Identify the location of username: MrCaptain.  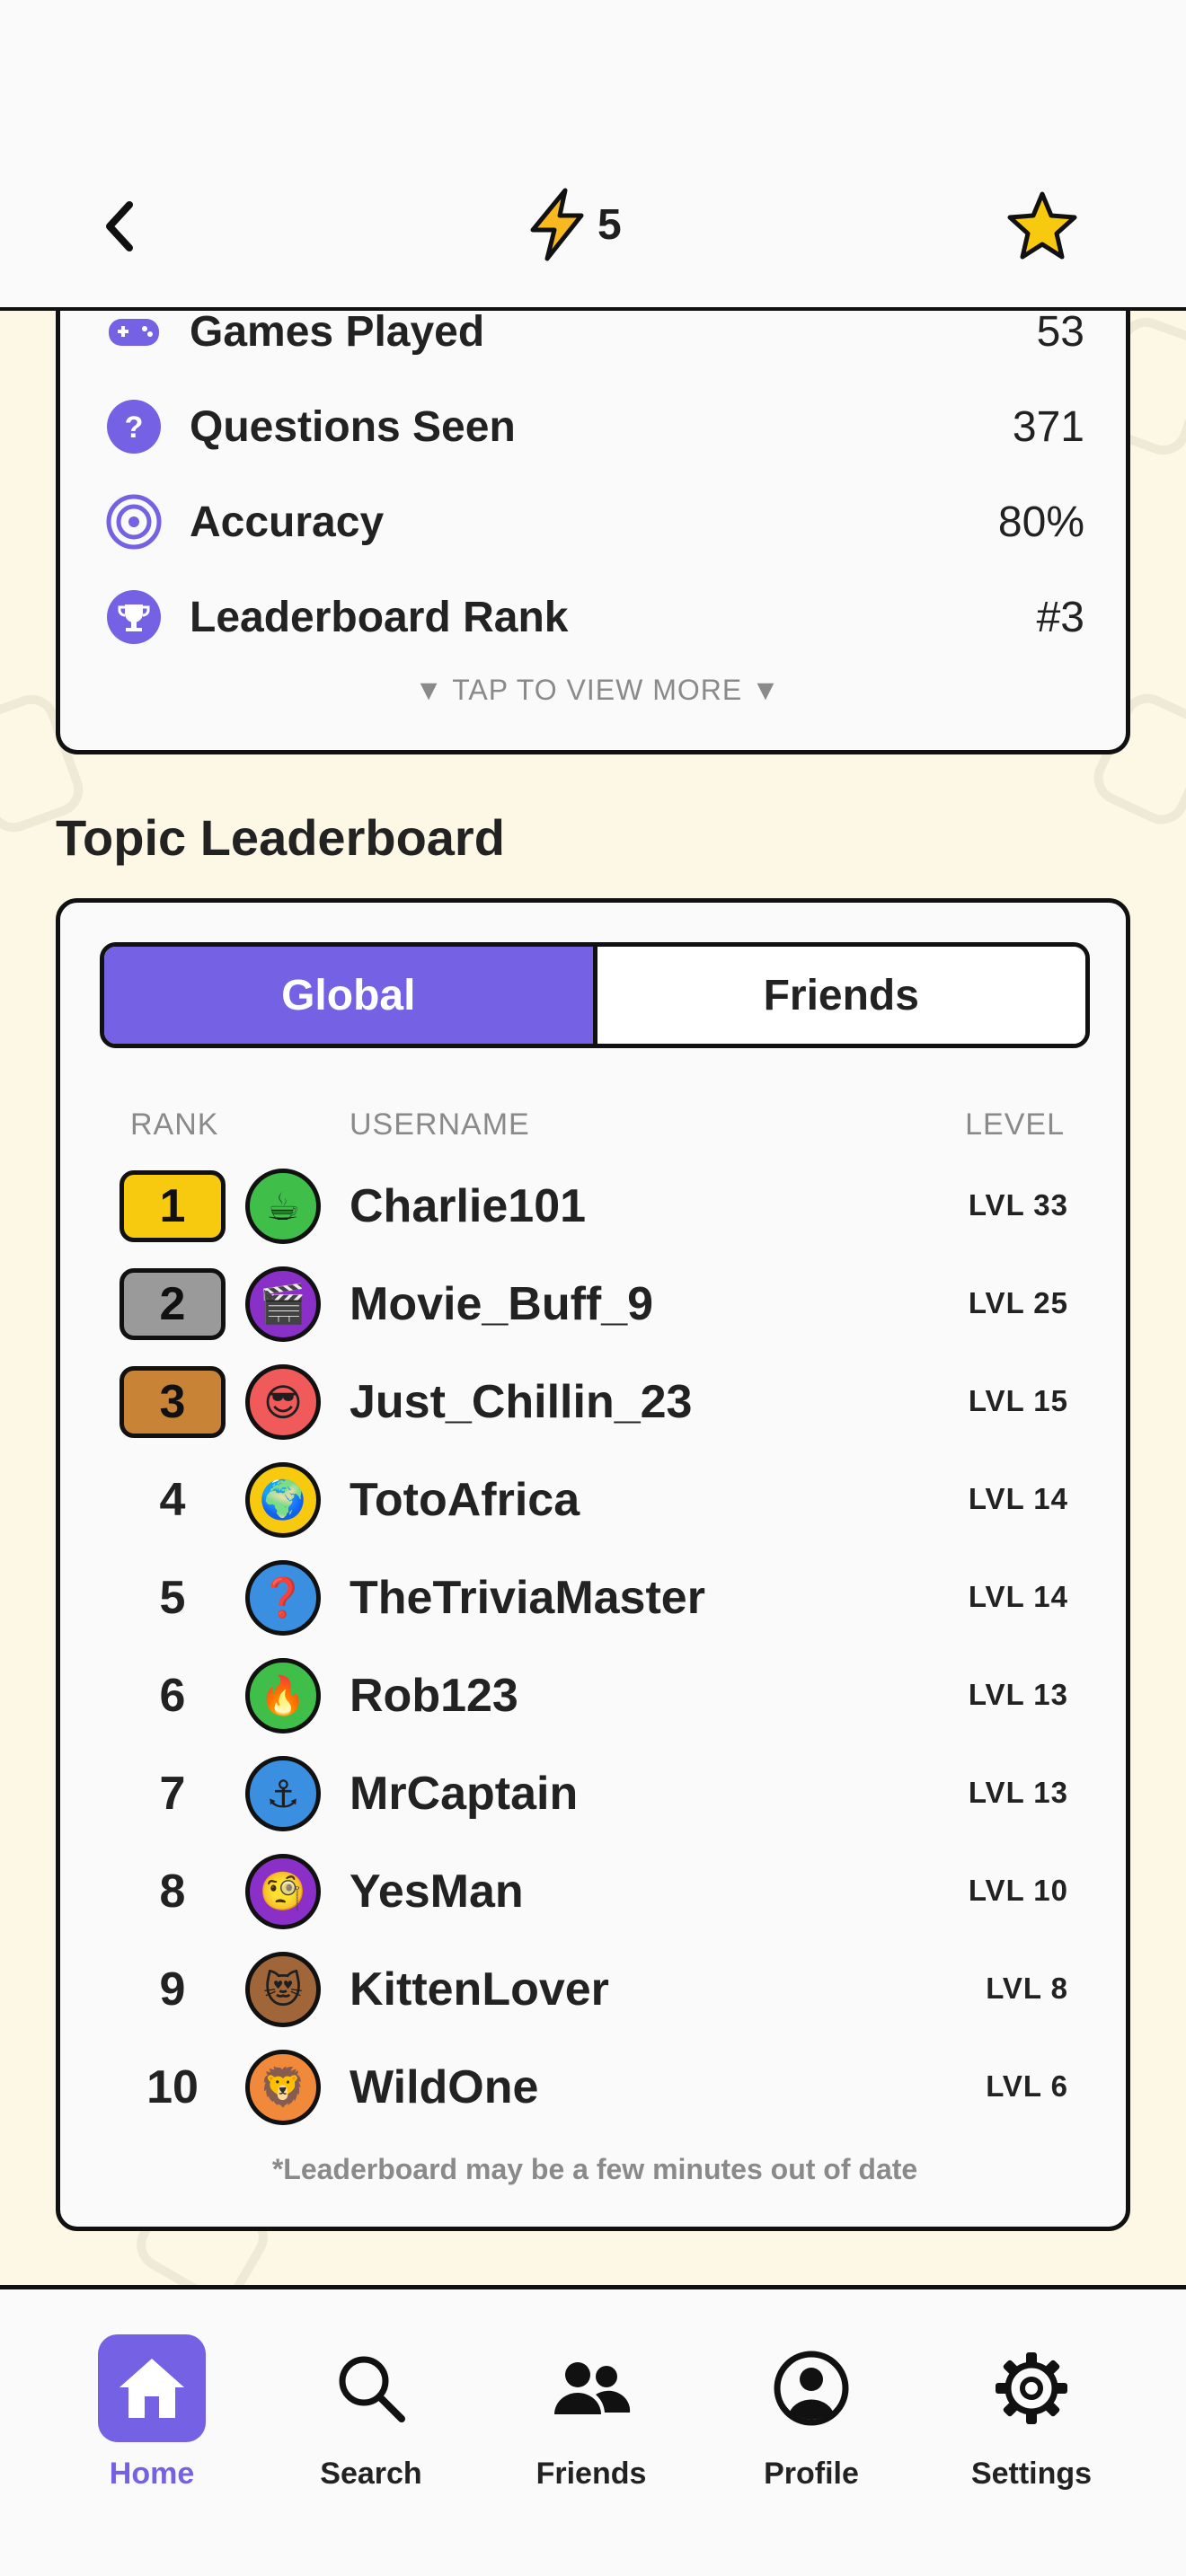
(464, 1794).